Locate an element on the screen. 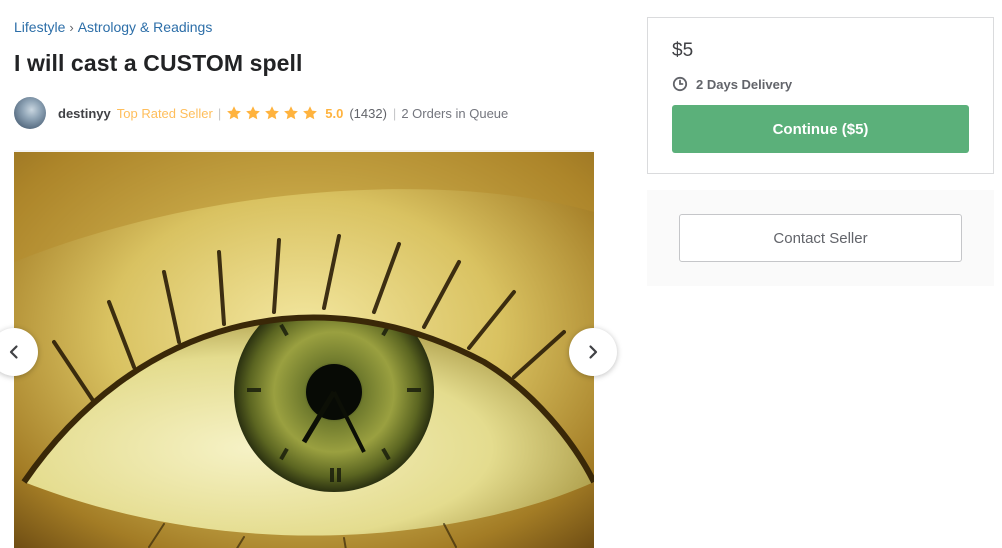 The height and width of the screenshot is (548, 1002). breadcrumb: Lifestyle › Astrology & Readings is located at coordinates (113, 27).